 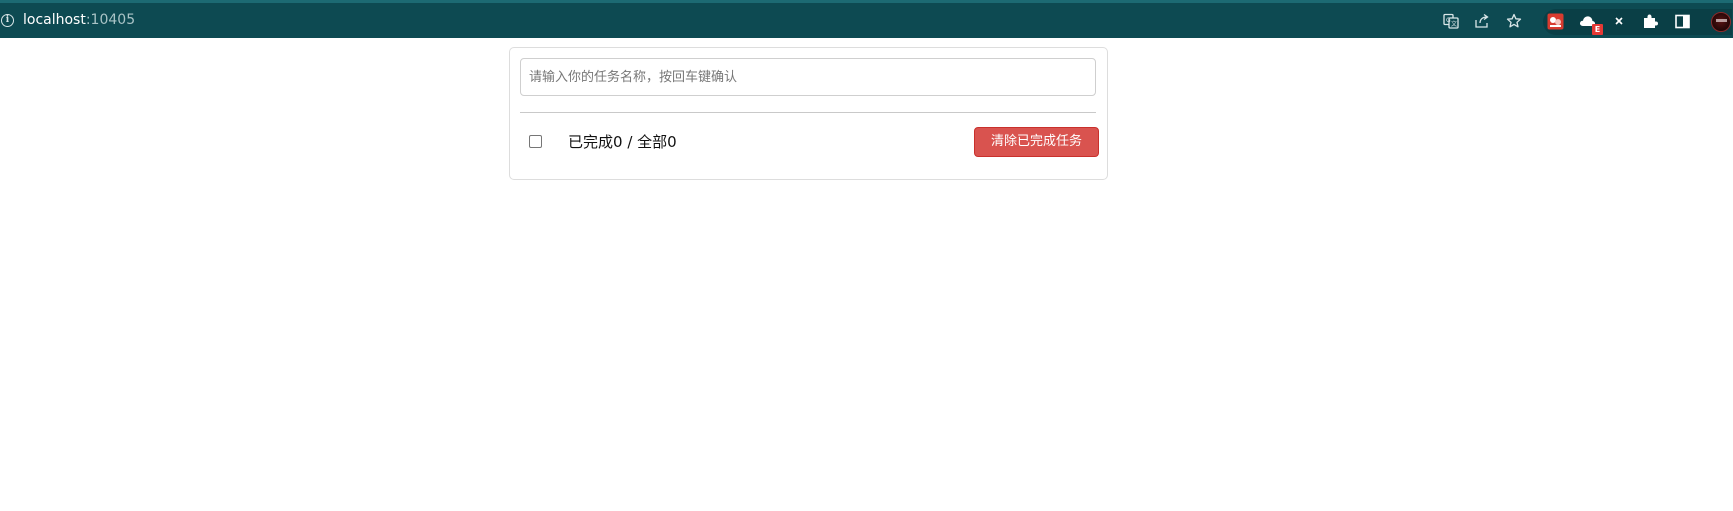 I want to click on status-all-label: 全部, so click(x=652, y=142).